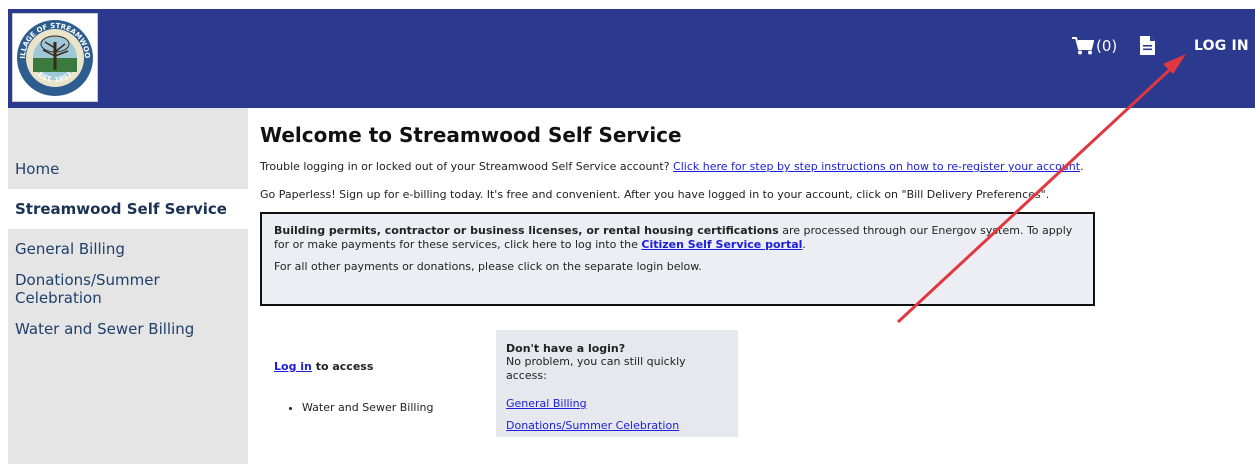 This screenshot has height=464, width=1255. I want to click on village-logo: VILLAGE OF STREAMWOOD EST. 1957, so click(55, 57).